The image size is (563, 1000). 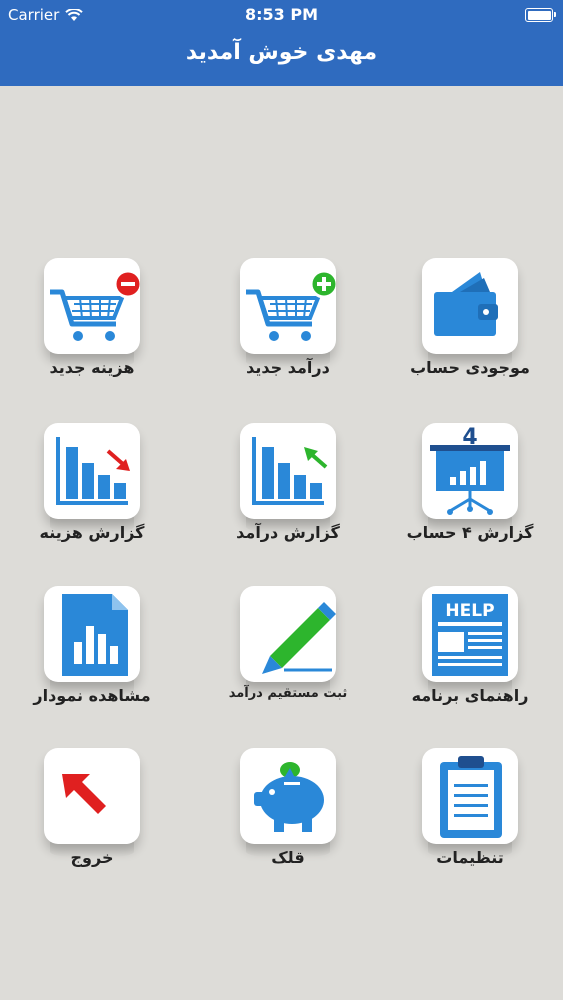 What do you see at coordinates (291, 305) in the screenshot?
I see `cart-add-icon` at bounding box center [291, 305].